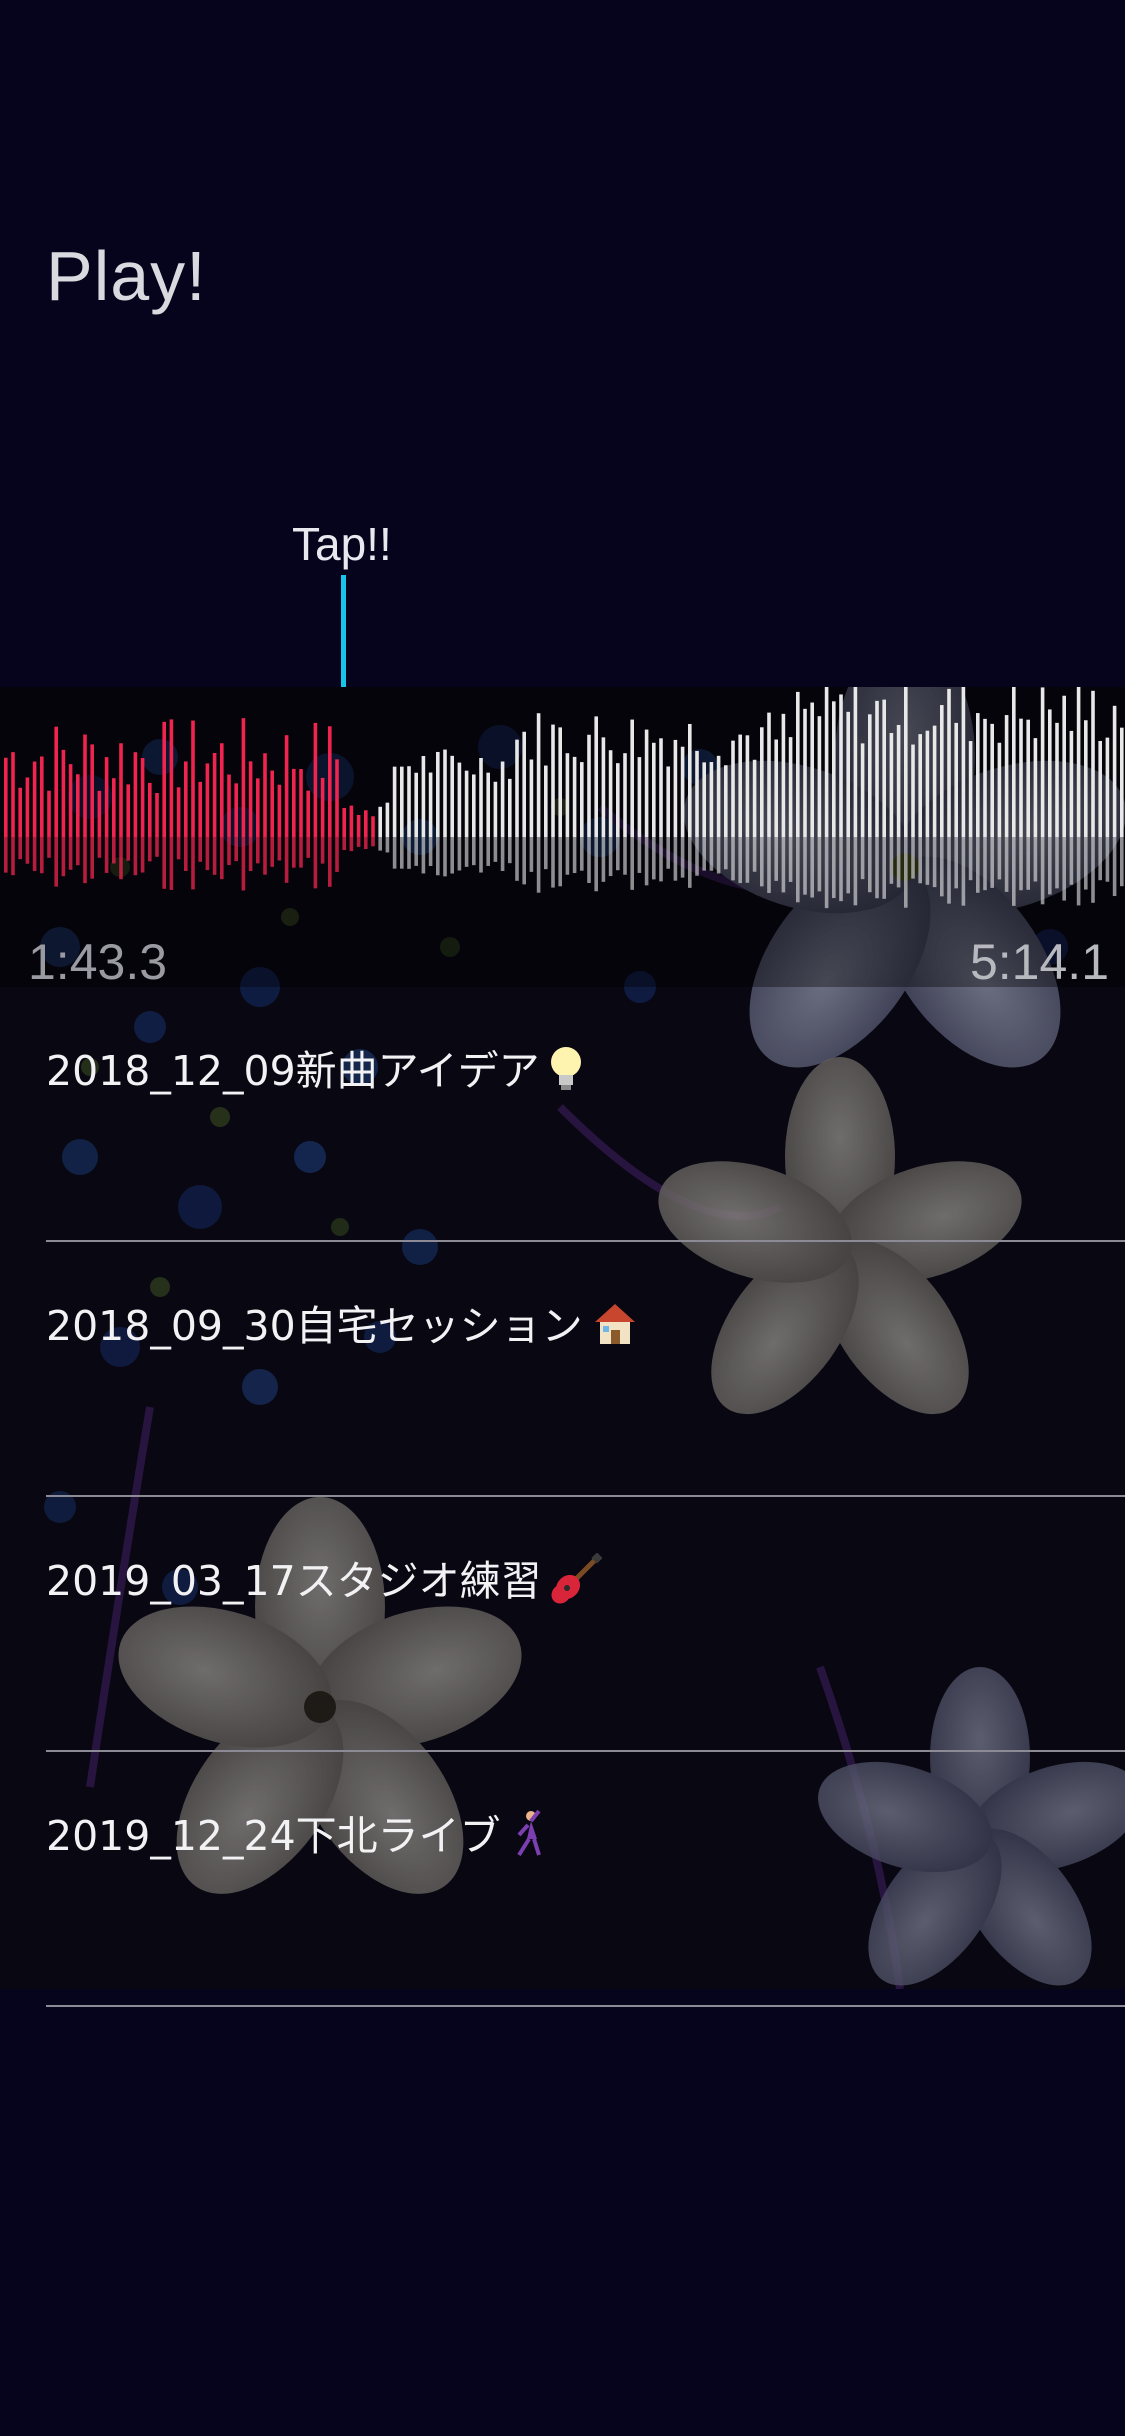 The width and height of the screenshot is (1125, 2436). Describe the element at coordinates (562, 1369) in the screenshot. I see `track-row: 2018_09_30自宅セッション` at that location.